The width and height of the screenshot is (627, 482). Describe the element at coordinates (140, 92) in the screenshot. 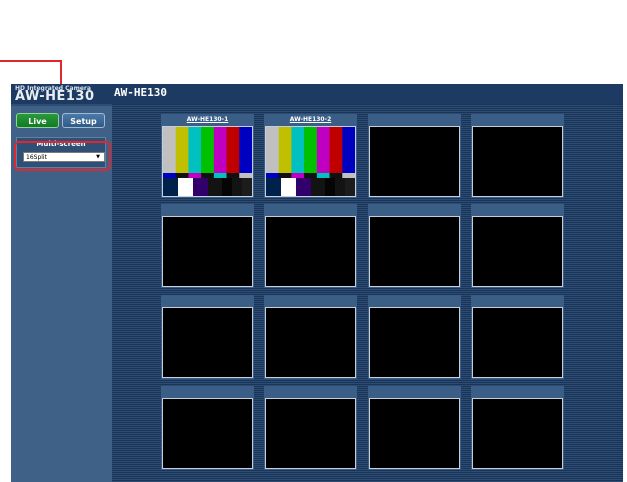

I see `page-title: AW-HE130` at that location.